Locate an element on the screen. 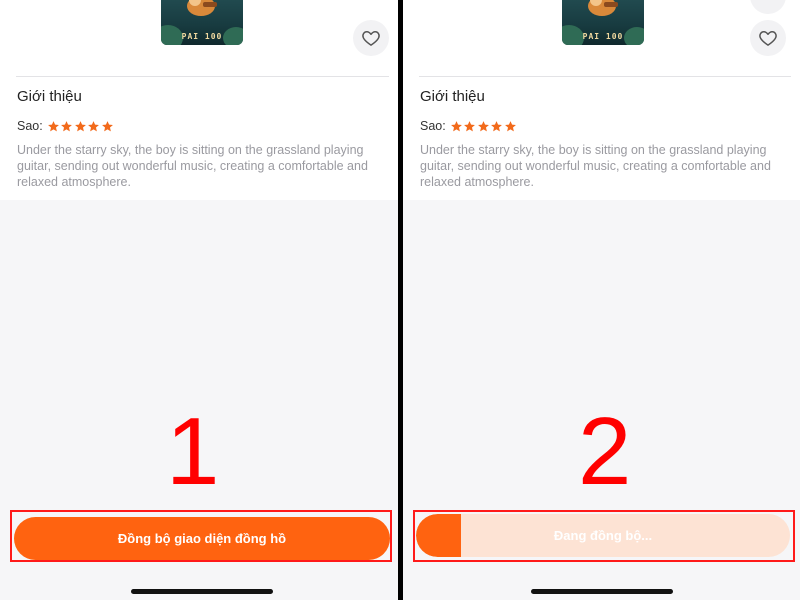 Image resolution: width=800 pixels, height=600 pixels. share-button is located at coordinates (768, 7).